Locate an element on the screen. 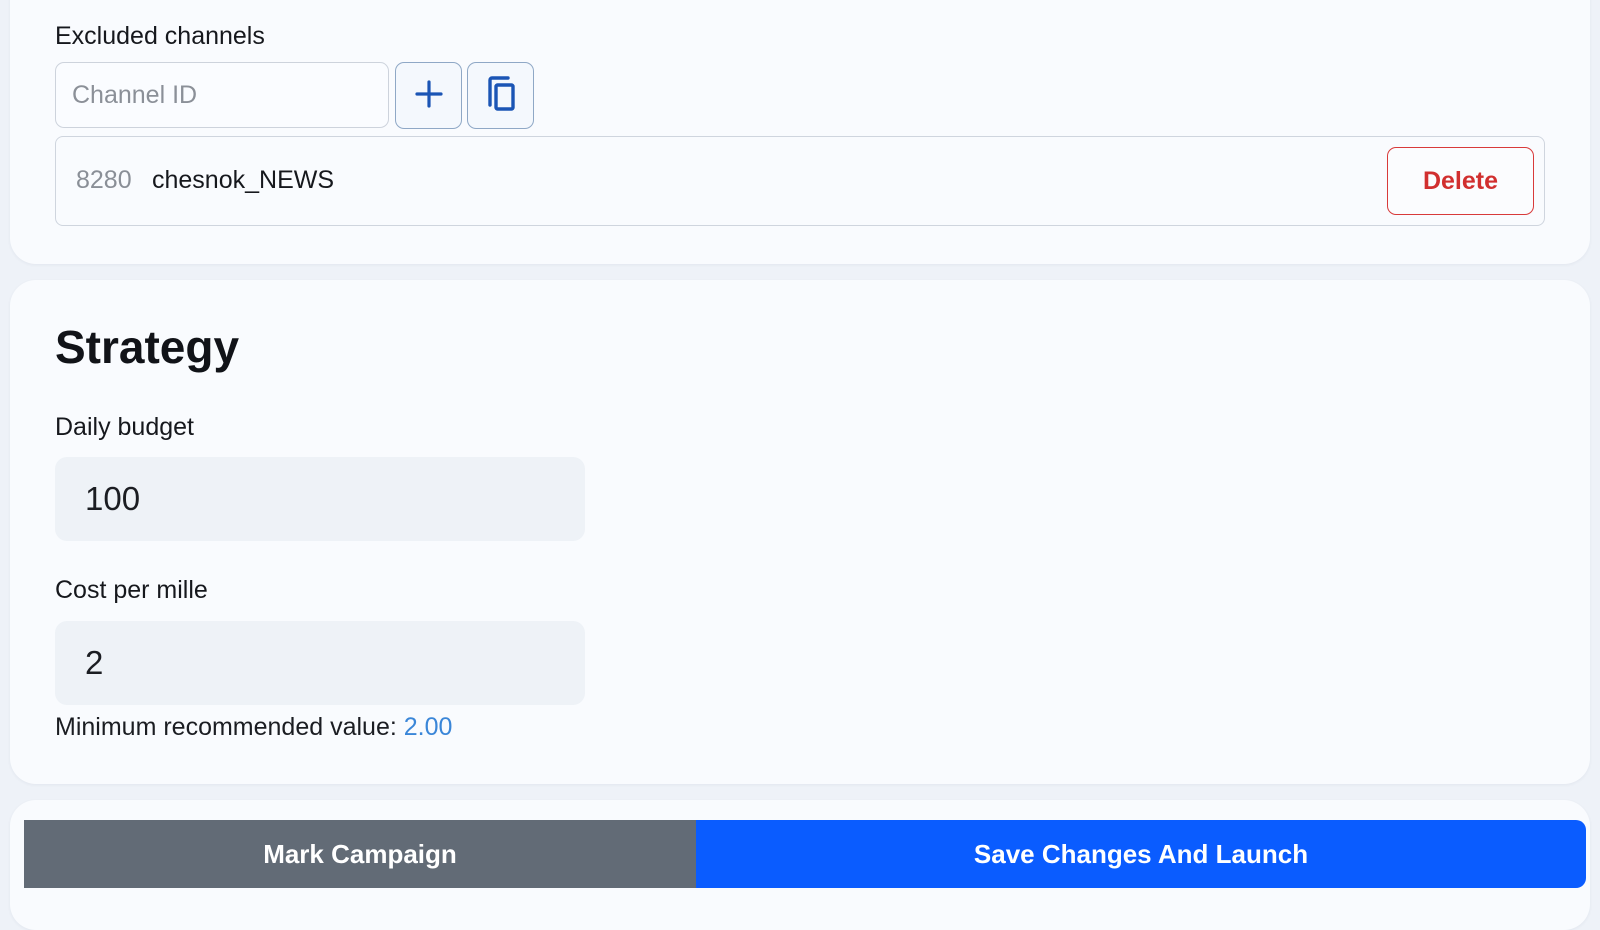 Image resolution: width=1600 pixels, height=930 pixels. excluded-channel-row: 8280 chesnok_NEWS Delete is located at coordinates (800, 181).